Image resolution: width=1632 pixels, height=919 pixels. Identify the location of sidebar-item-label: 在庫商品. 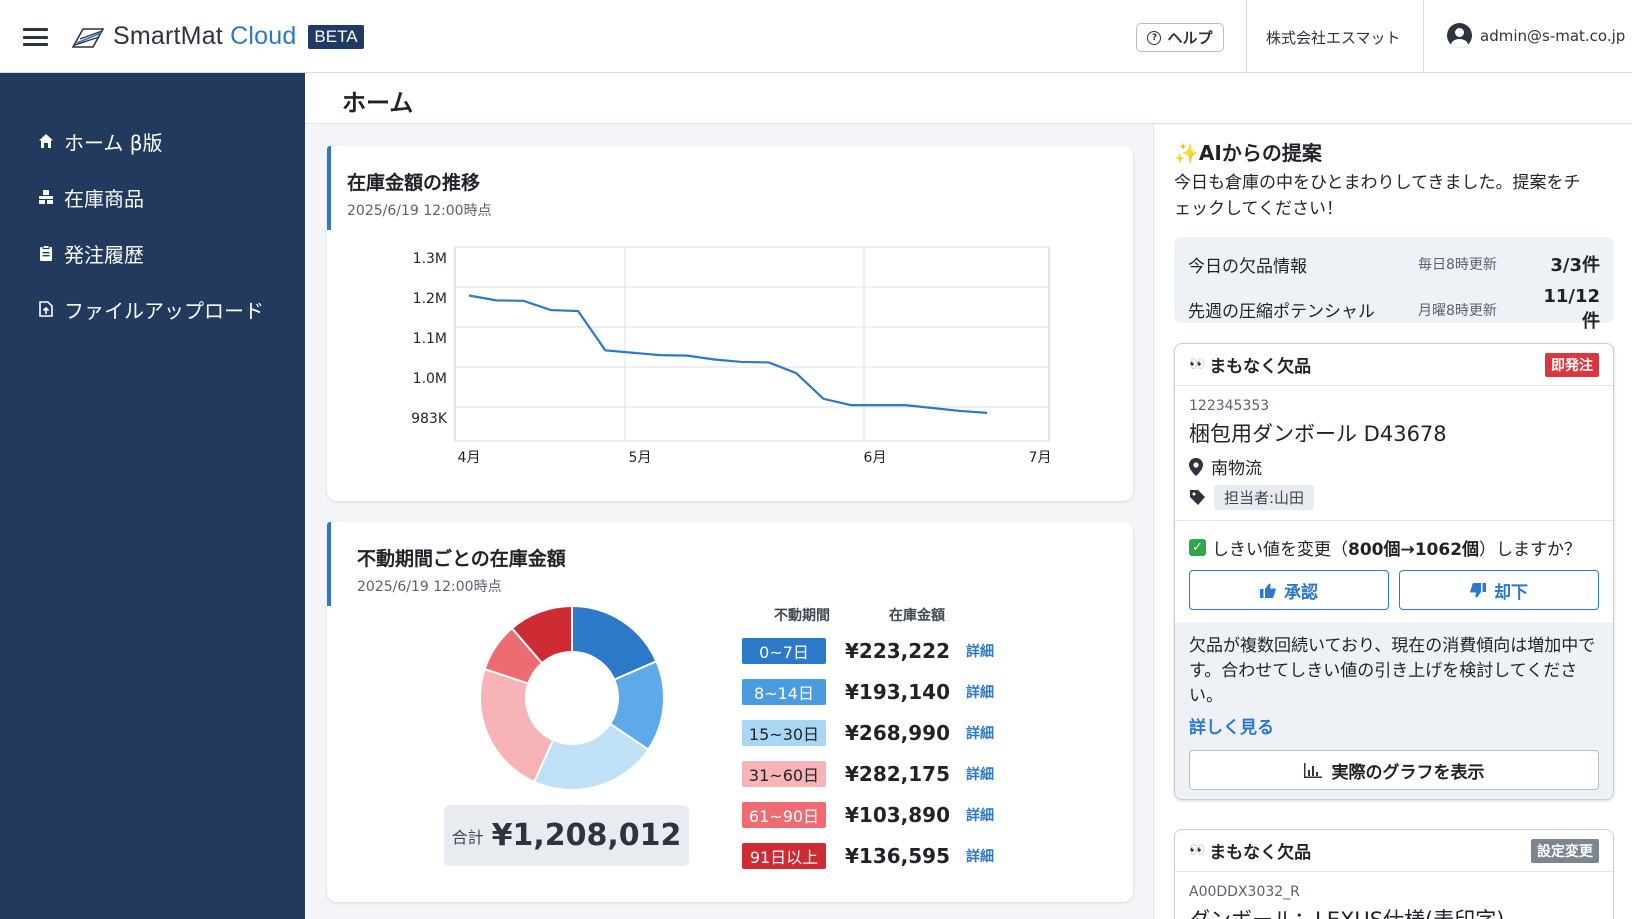
(104, 198).